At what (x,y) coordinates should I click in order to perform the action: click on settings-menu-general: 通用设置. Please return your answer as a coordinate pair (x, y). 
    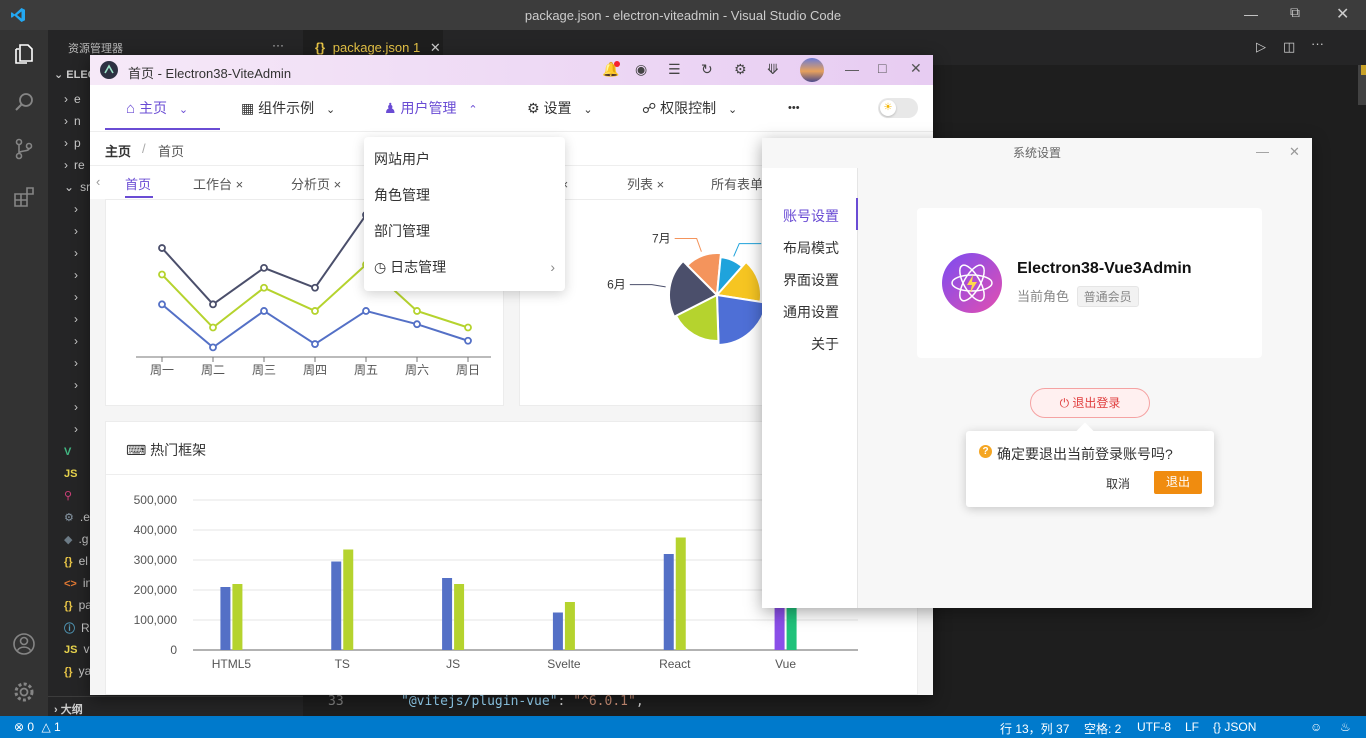
    Looking at the image, I should click on (811, 312).